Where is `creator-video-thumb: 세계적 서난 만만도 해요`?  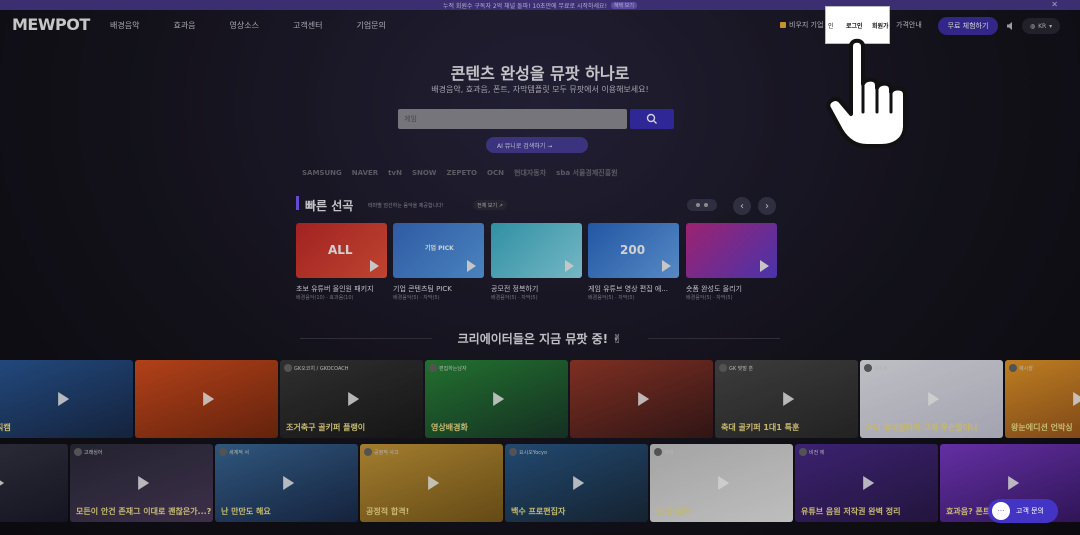 creator-video-thumb: 세계적 서난 만만도 해요 is located at coordinates (286, 483).